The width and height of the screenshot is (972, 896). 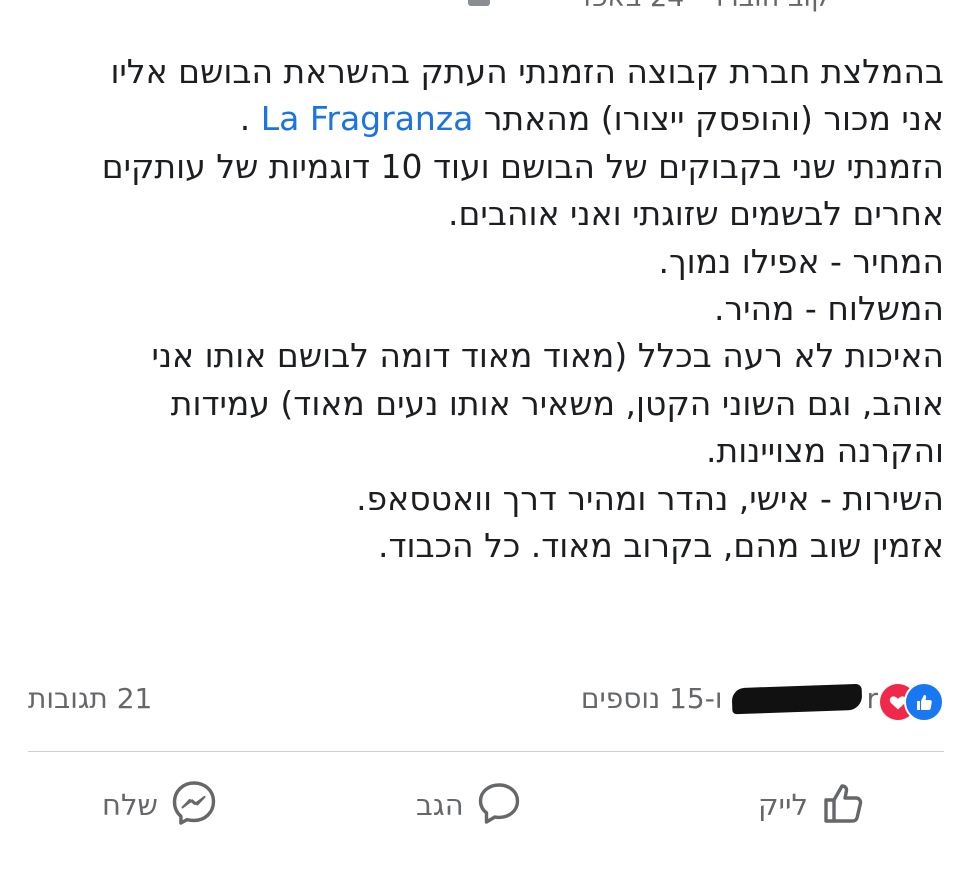 I want to click on redacted-name, so click(x=797, y=698).